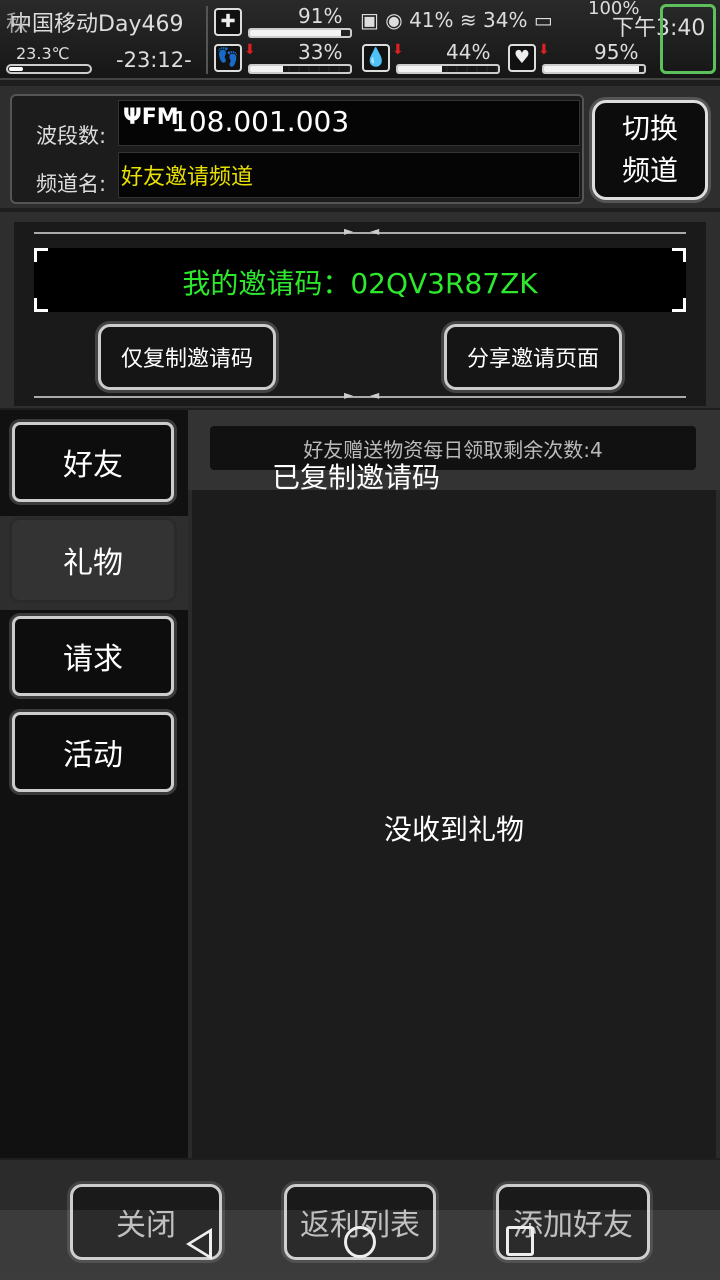  I want to click on recent-apps-icon, so click(520, 1241).